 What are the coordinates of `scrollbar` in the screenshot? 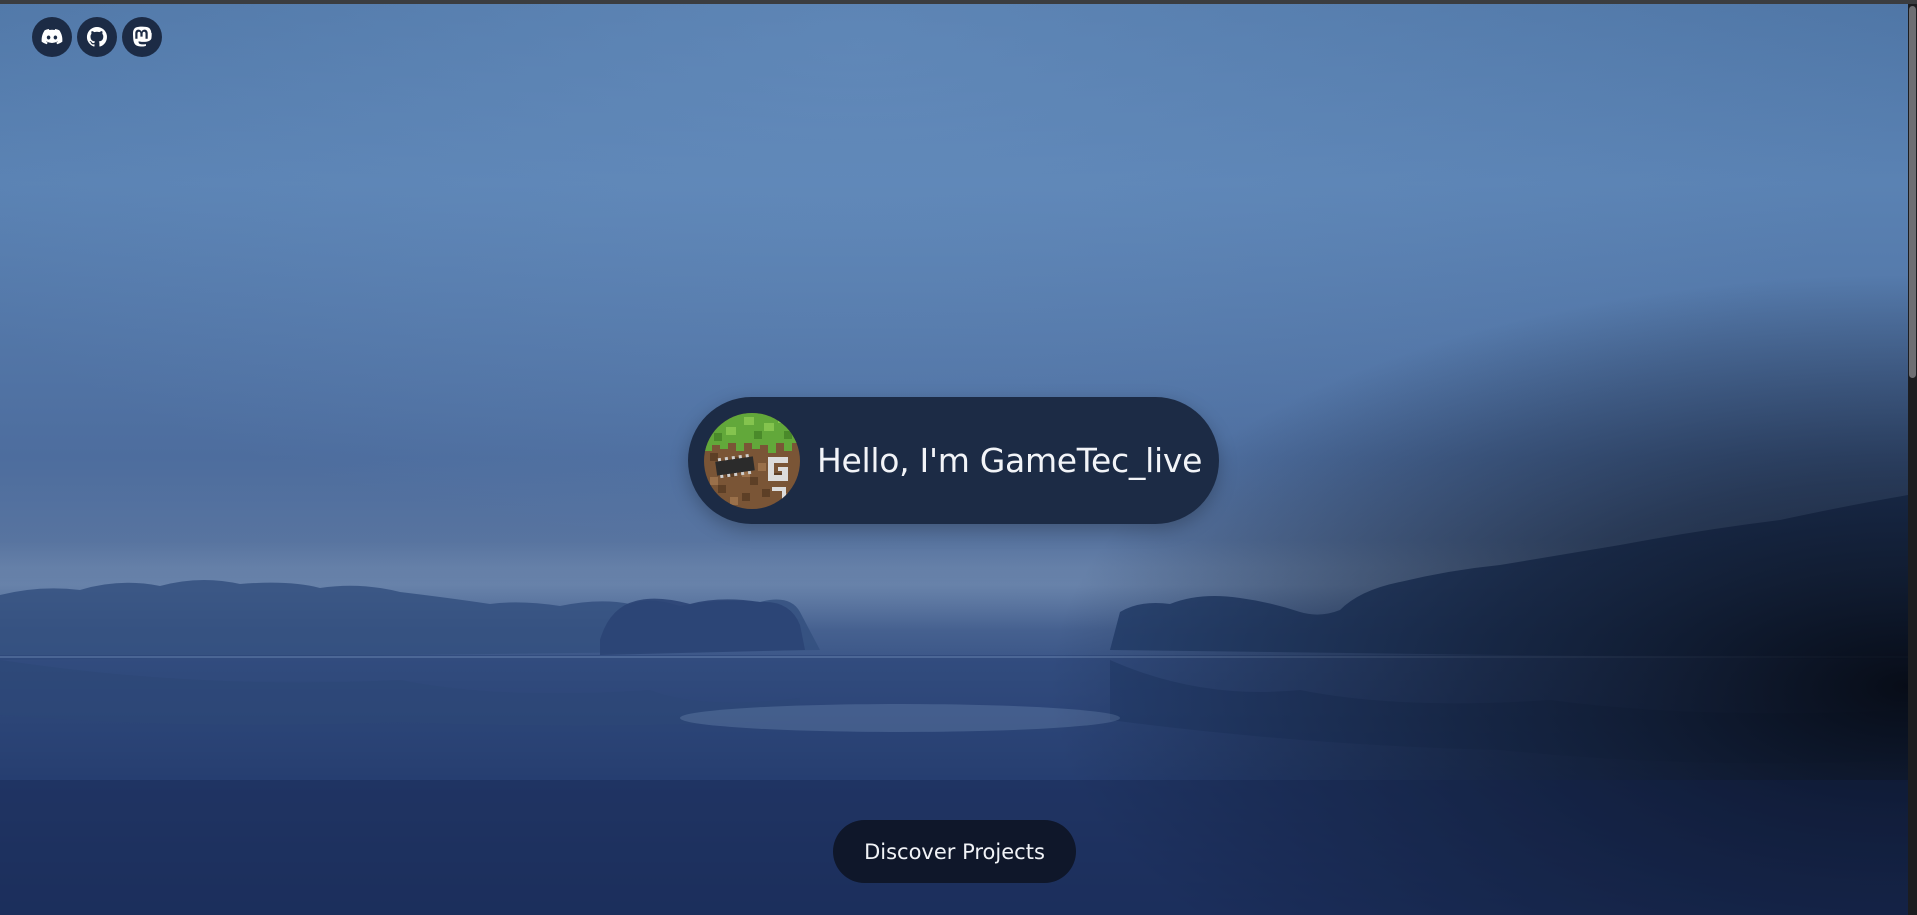 It's located at (1912, 459).